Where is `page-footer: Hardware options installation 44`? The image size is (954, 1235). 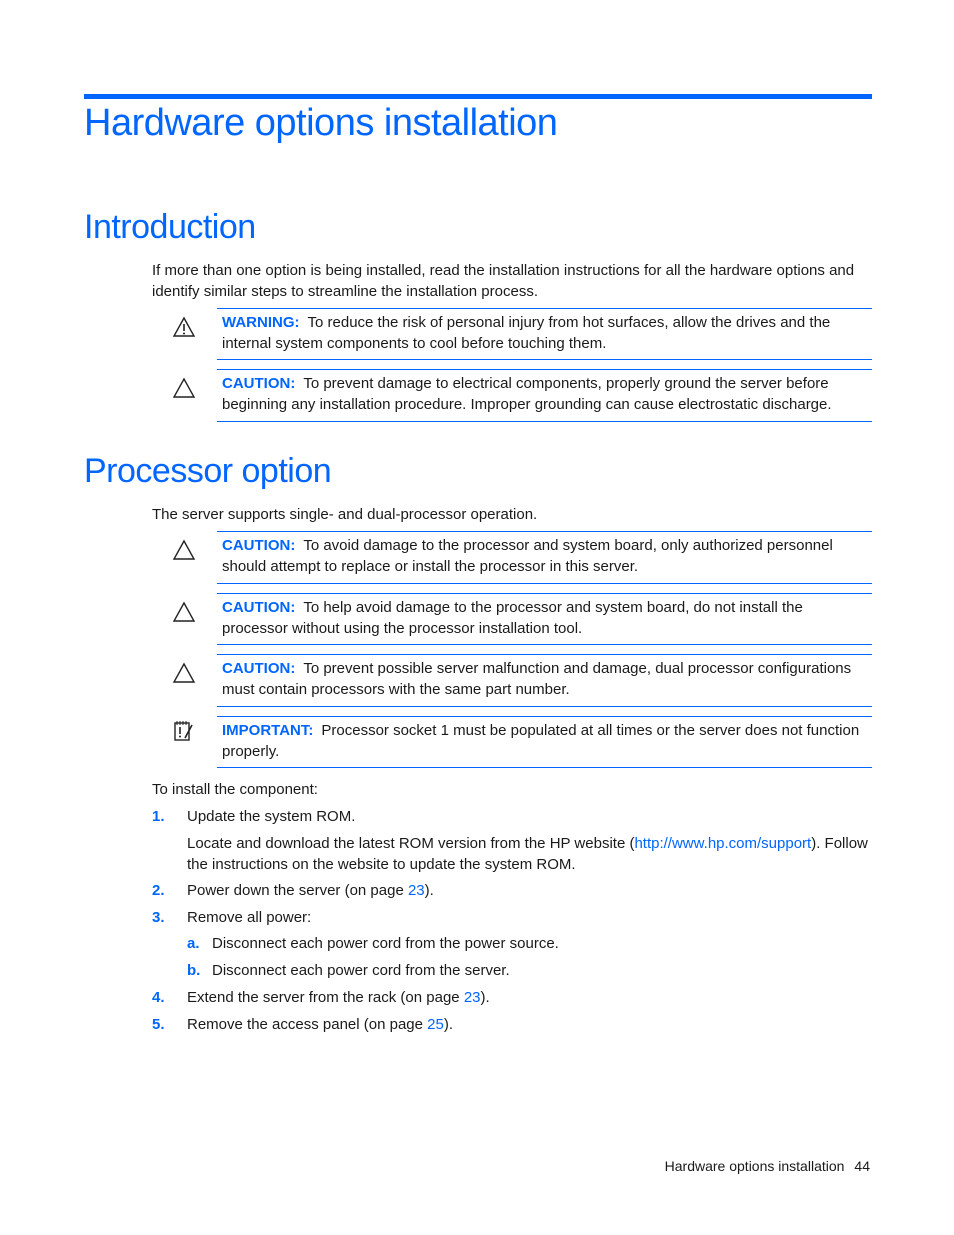
page-footer: Hardware options installation 44 is located at coordinates (762, 1166).